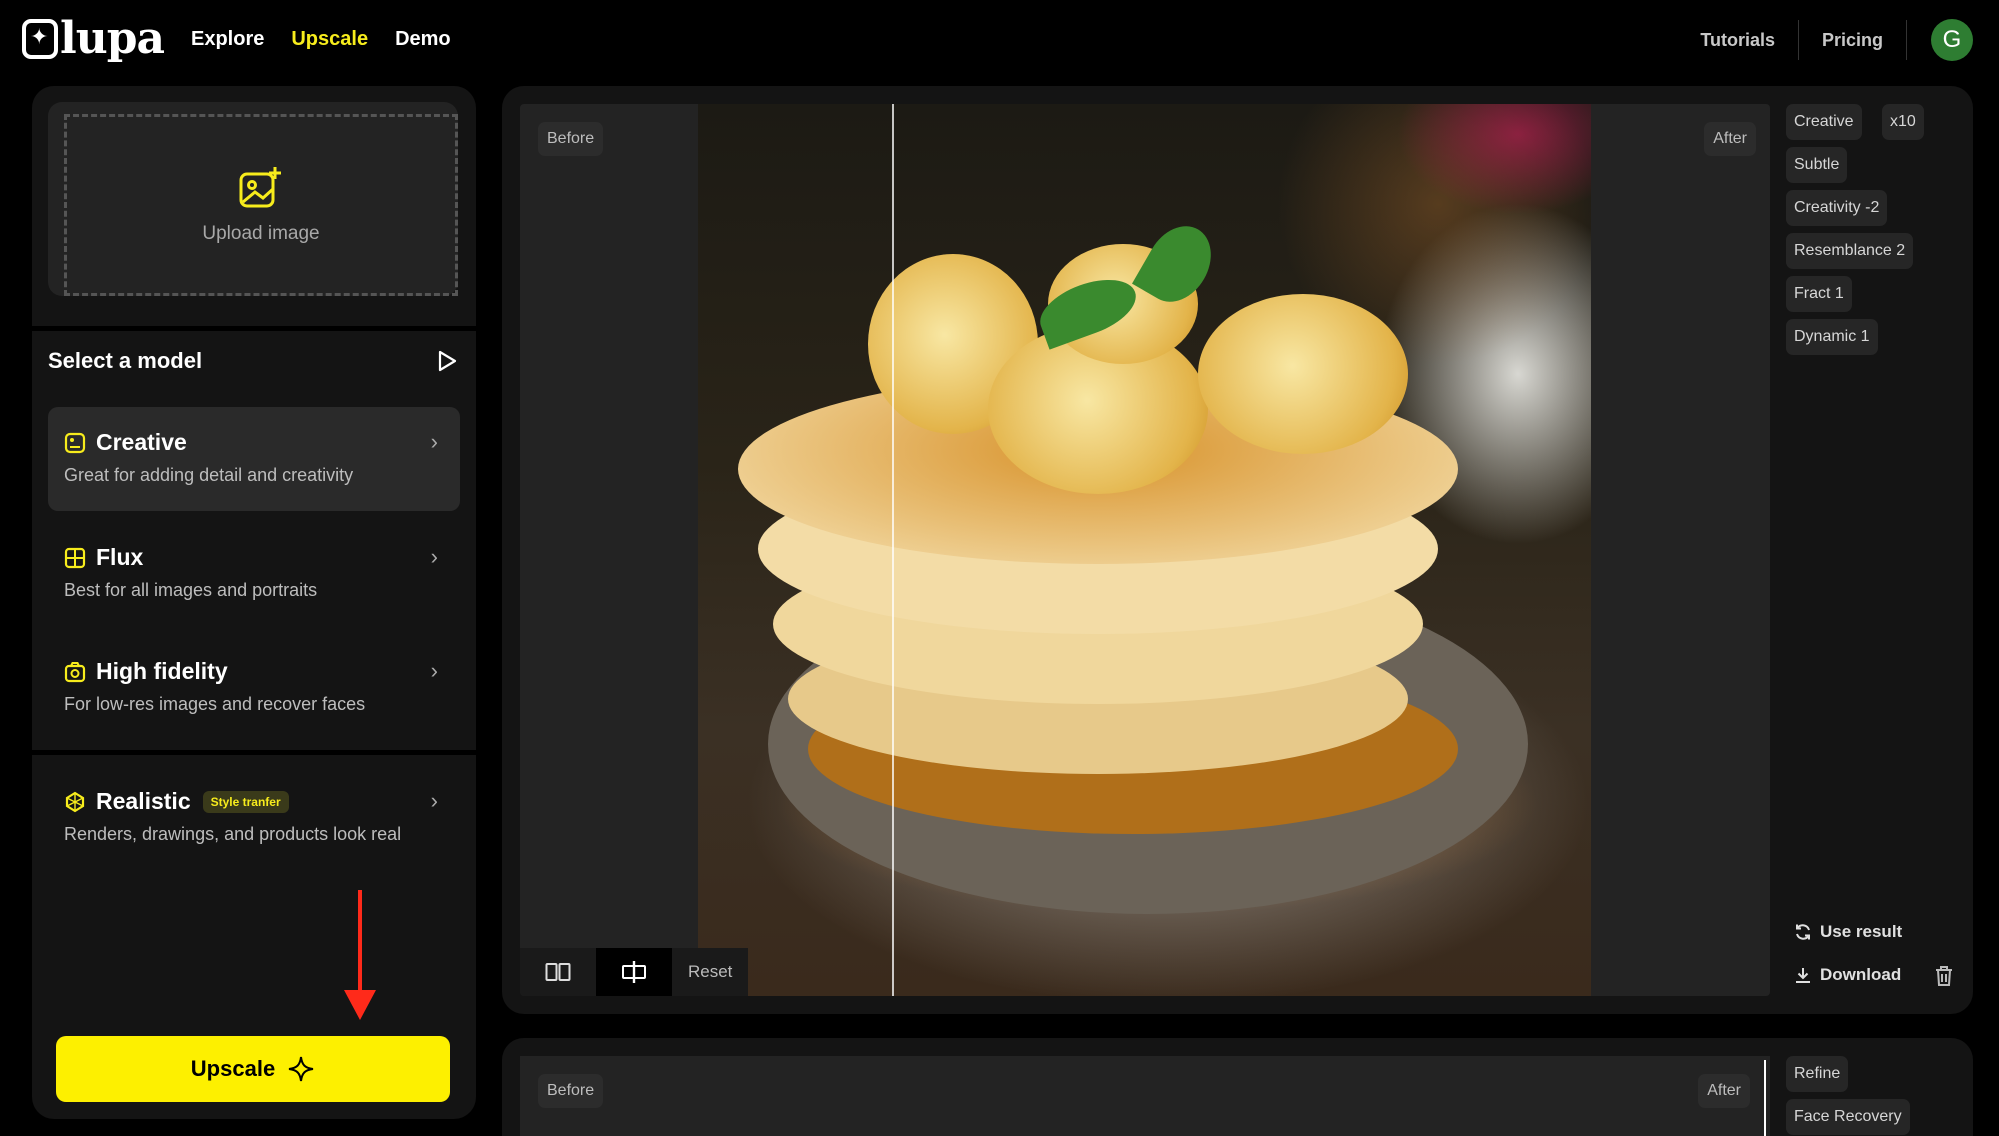 The width and height of the screenshot is (1999, 1136). Describe the element at coordinates (360, 945) in the screenshot. I see `annotation-arrow` at that location.